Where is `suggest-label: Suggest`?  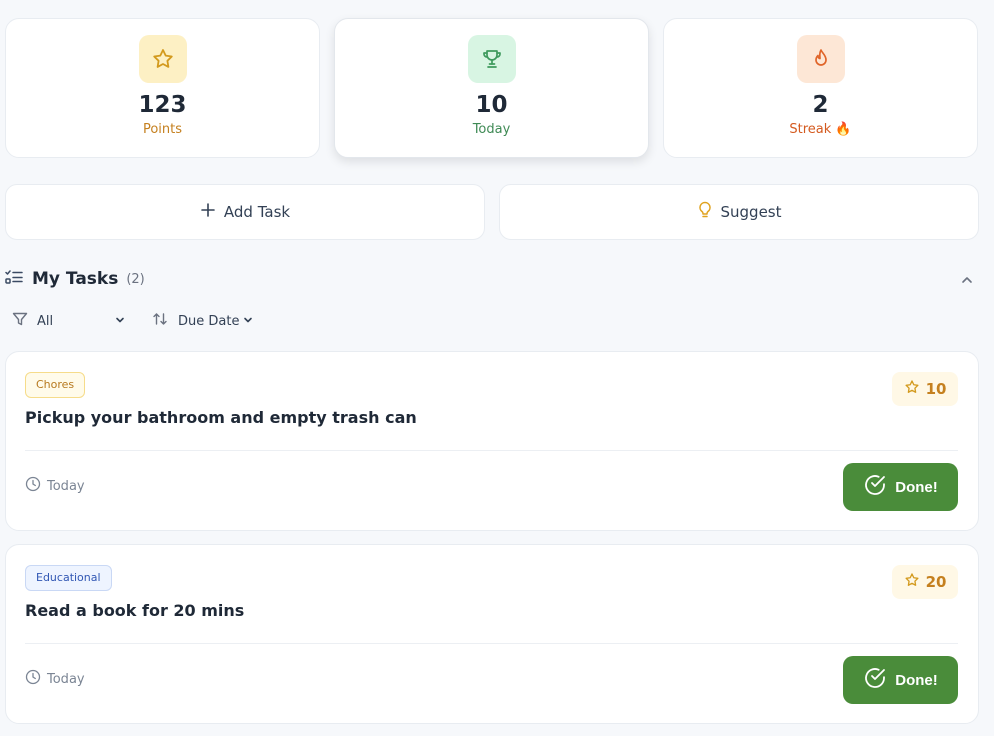 suggest-label: Suggest is located at coordinates (751, 212).